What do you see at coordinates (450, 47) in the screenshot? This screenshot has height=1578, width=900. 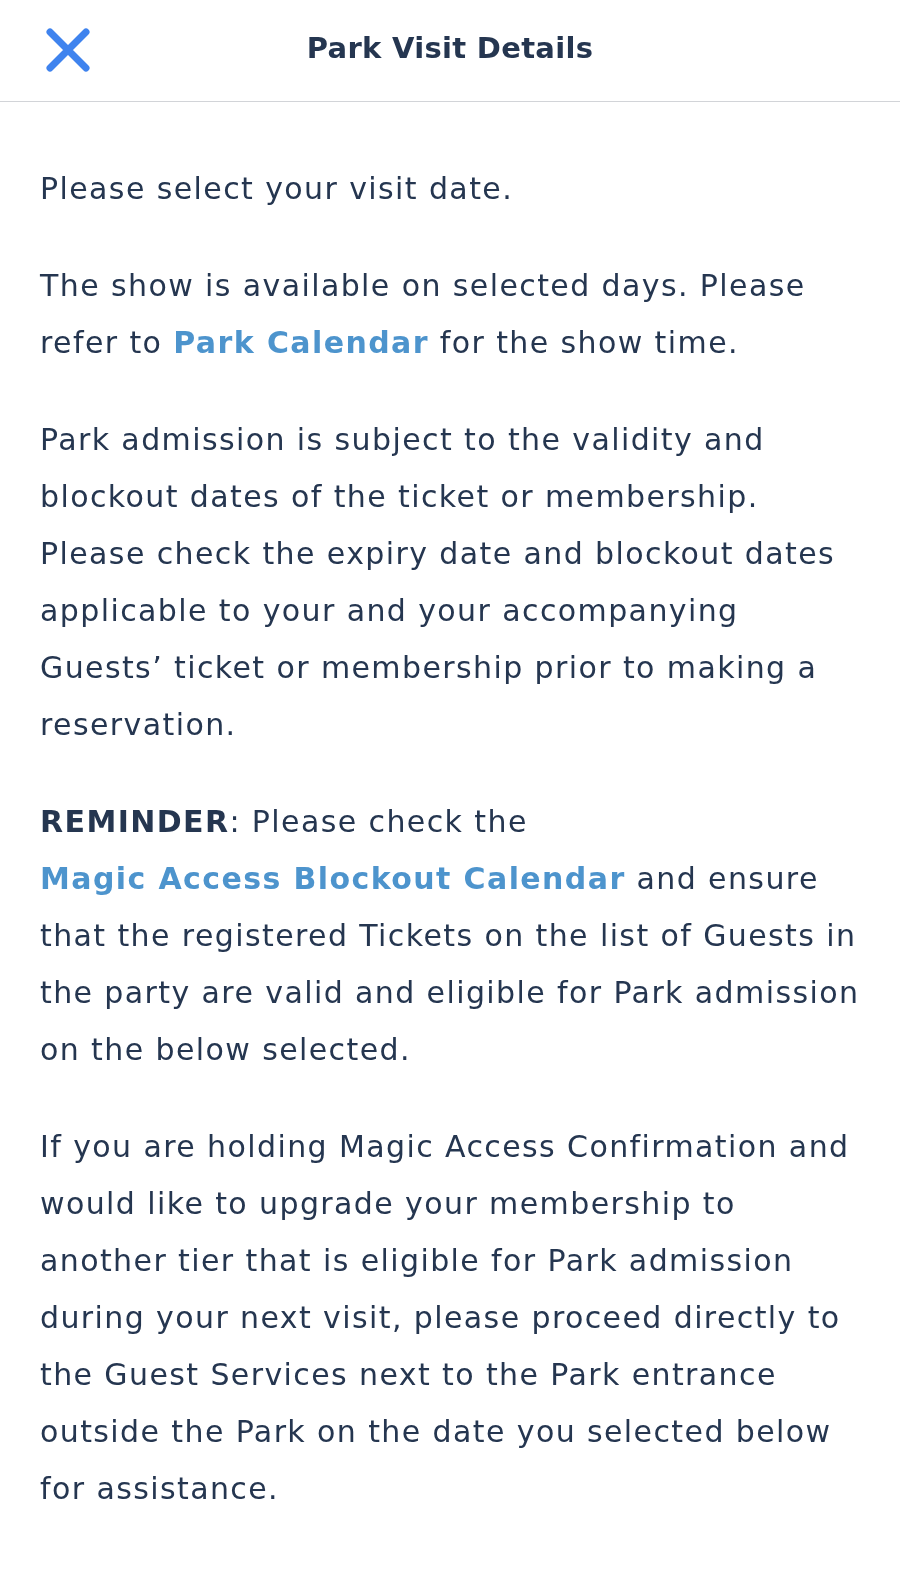 I see `page-title: Park Visit Details` at bounding box center [450, 47].